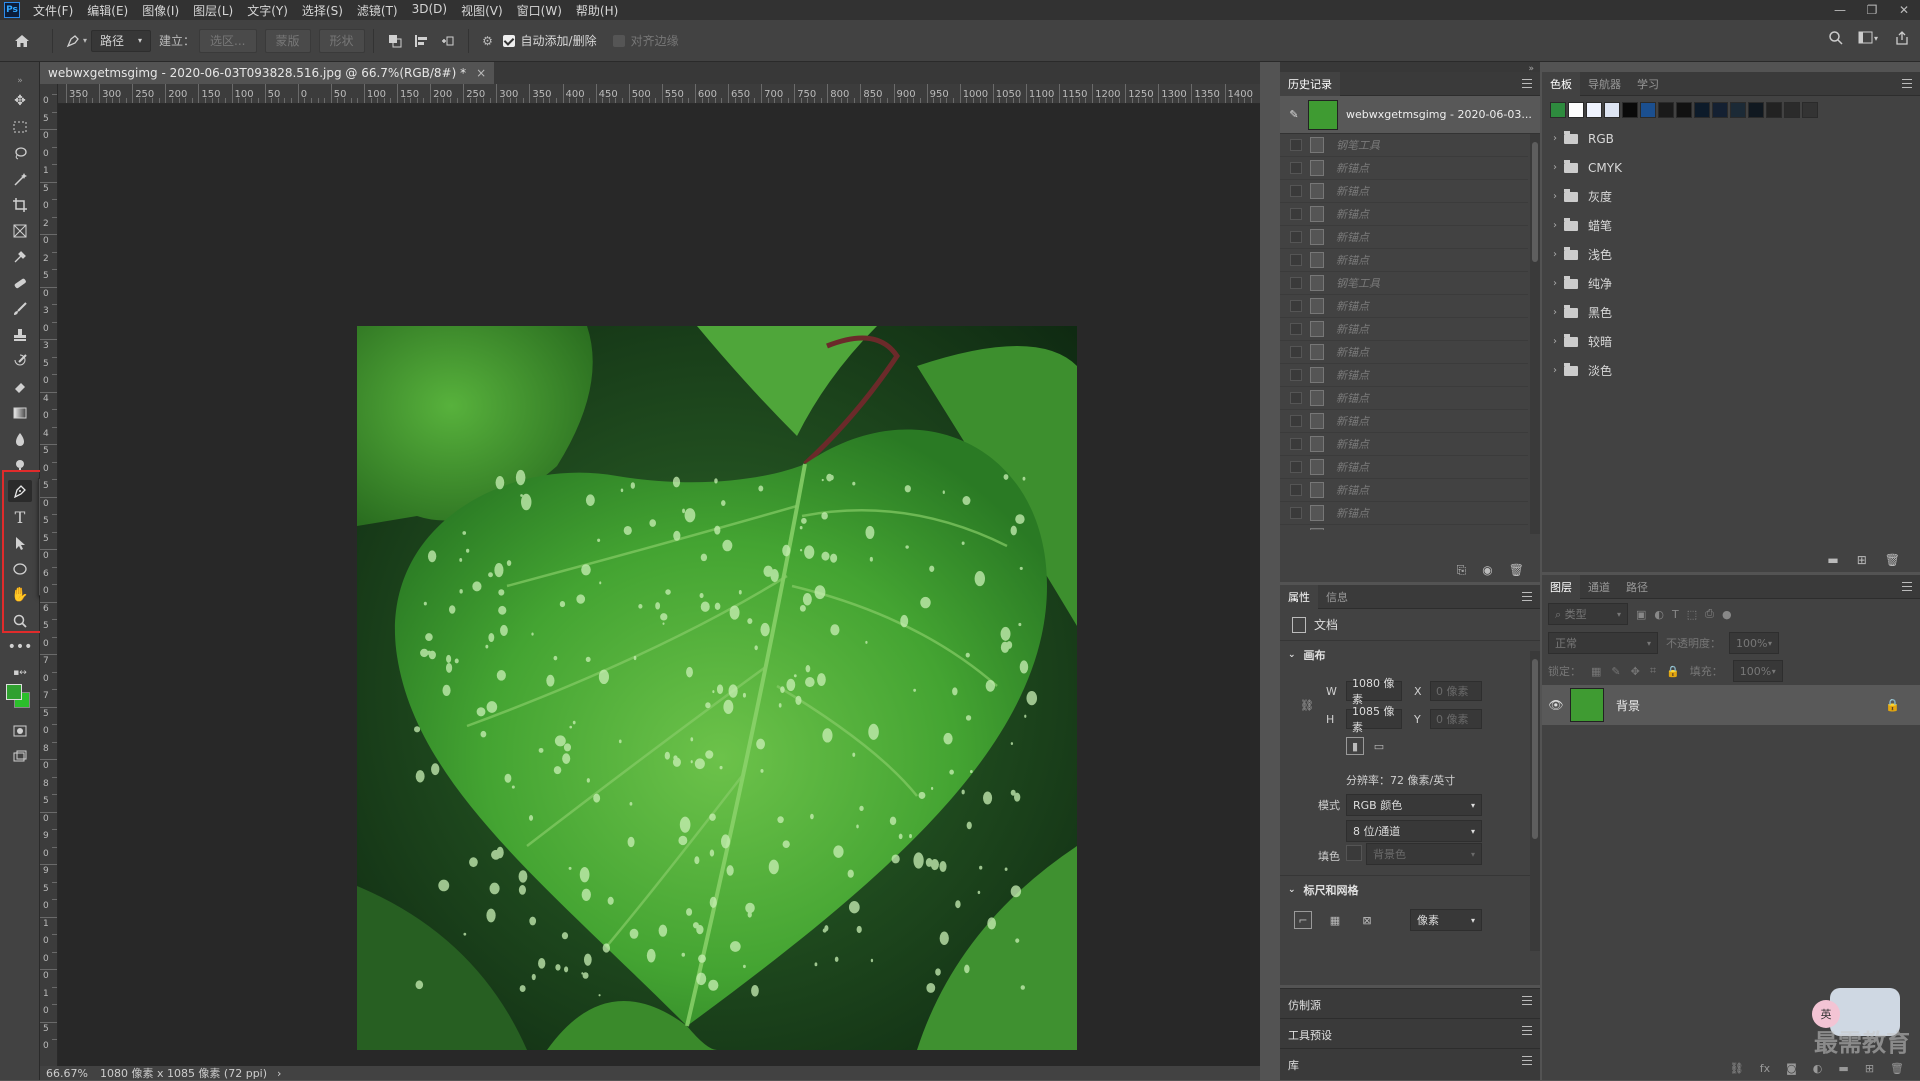  Describe the element at coordinates (1456, 719) in the screenshot. I see `y-field: 0 像素` at that location.